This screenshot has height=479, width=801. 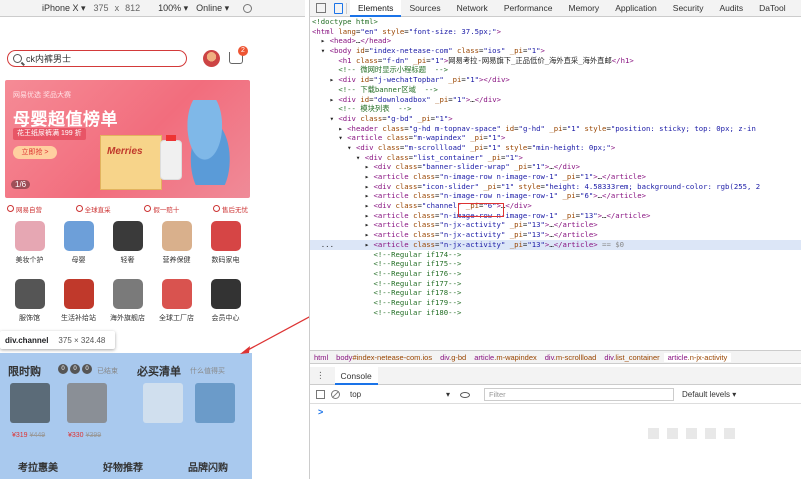 What do you see at coordinates (29, 302) in the screenshot?
I see `category-item: 服饰馆` at bounding box center [29, 302].